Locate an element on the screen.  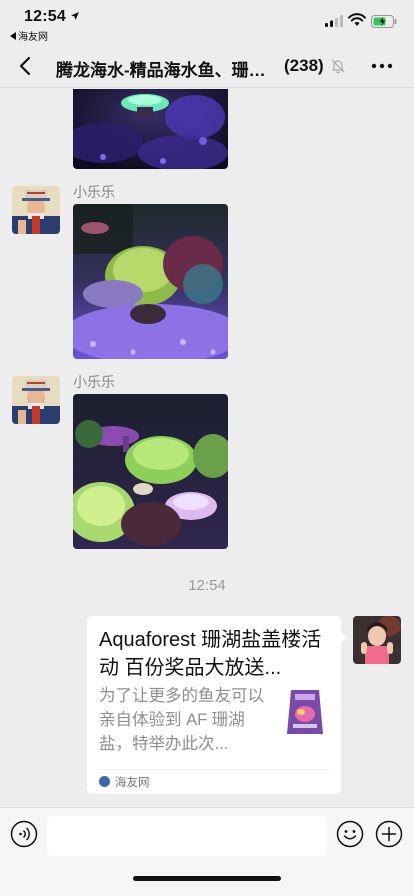
bubble-tail is located at coordinates (343, 637).